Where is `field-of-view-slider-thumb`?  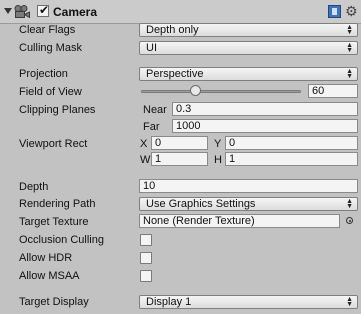 field-of-view-slider-thumb is located at coordinates (196, 90).